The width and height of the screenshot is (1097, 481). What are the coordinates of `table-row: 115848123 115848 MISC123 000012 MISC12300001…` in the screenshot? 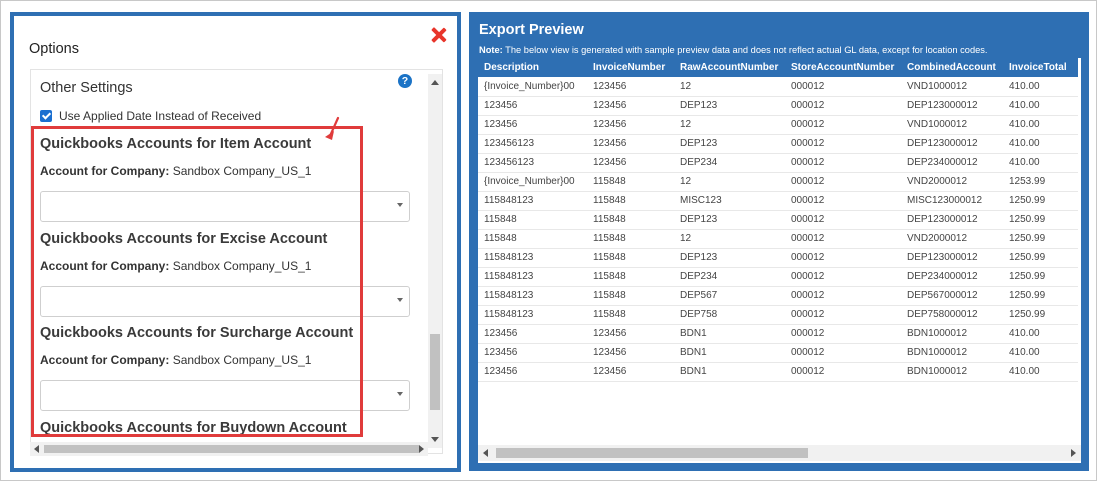 It's located at (778, 201).